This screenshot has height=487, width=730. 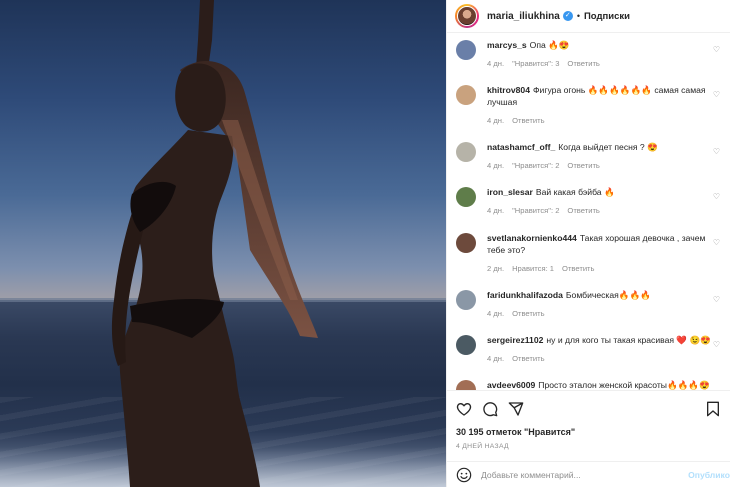 What do you see at coordinates (508, 90) in the screenshot?
I see `commenter-username: khitrov804` at bounding box center [508, 90].